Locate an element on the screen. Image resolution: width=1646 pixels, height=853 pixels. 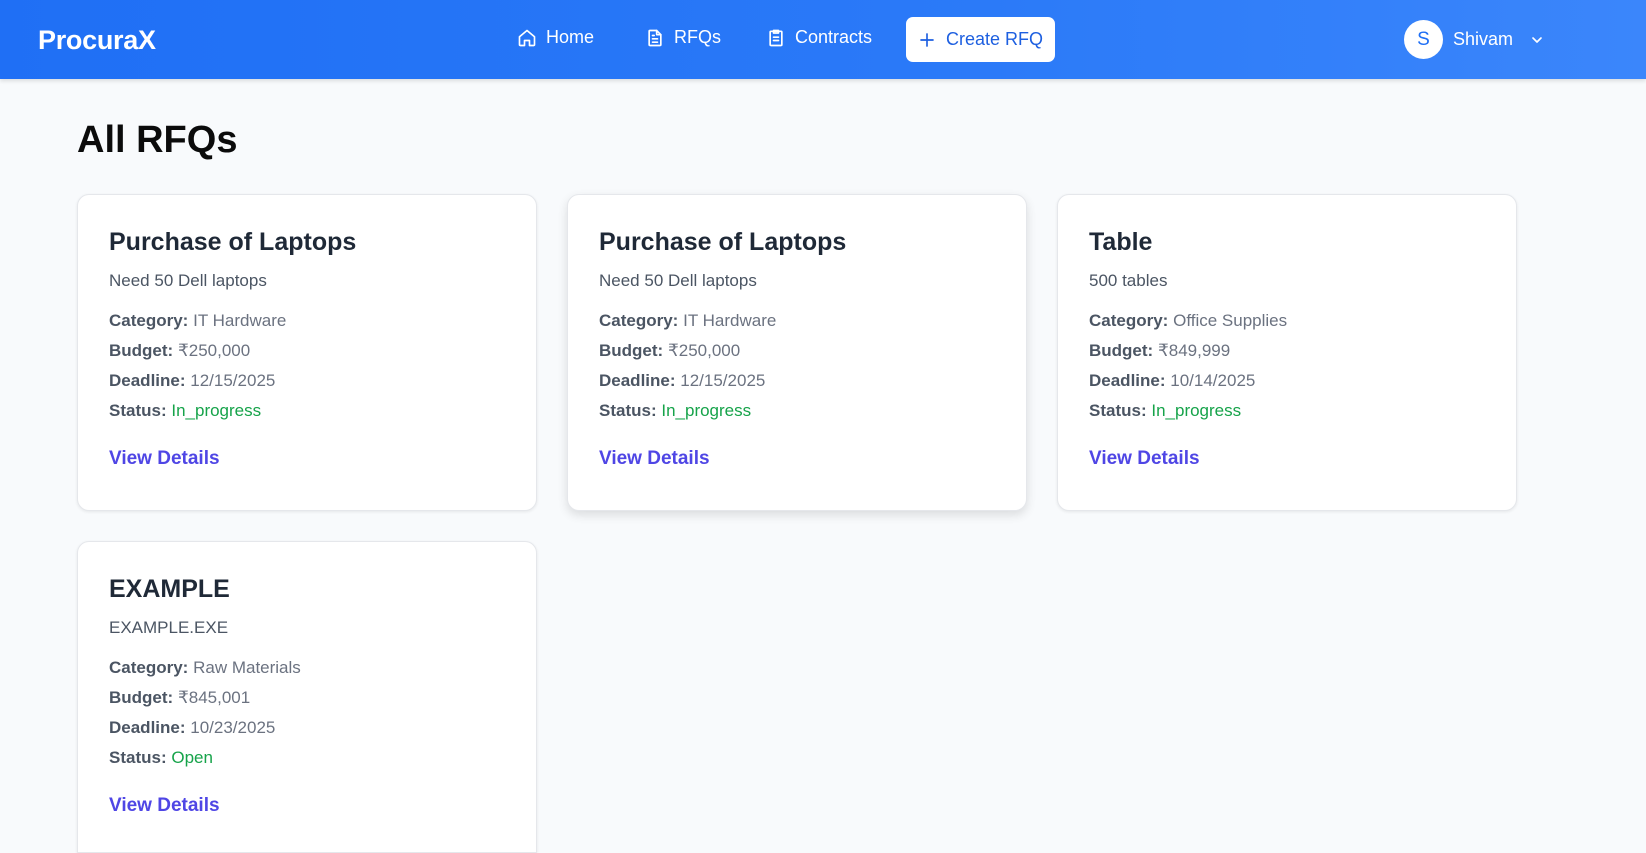
rfq-budget: Budget: ₹849,999 is located at coordinates (1287, 351).